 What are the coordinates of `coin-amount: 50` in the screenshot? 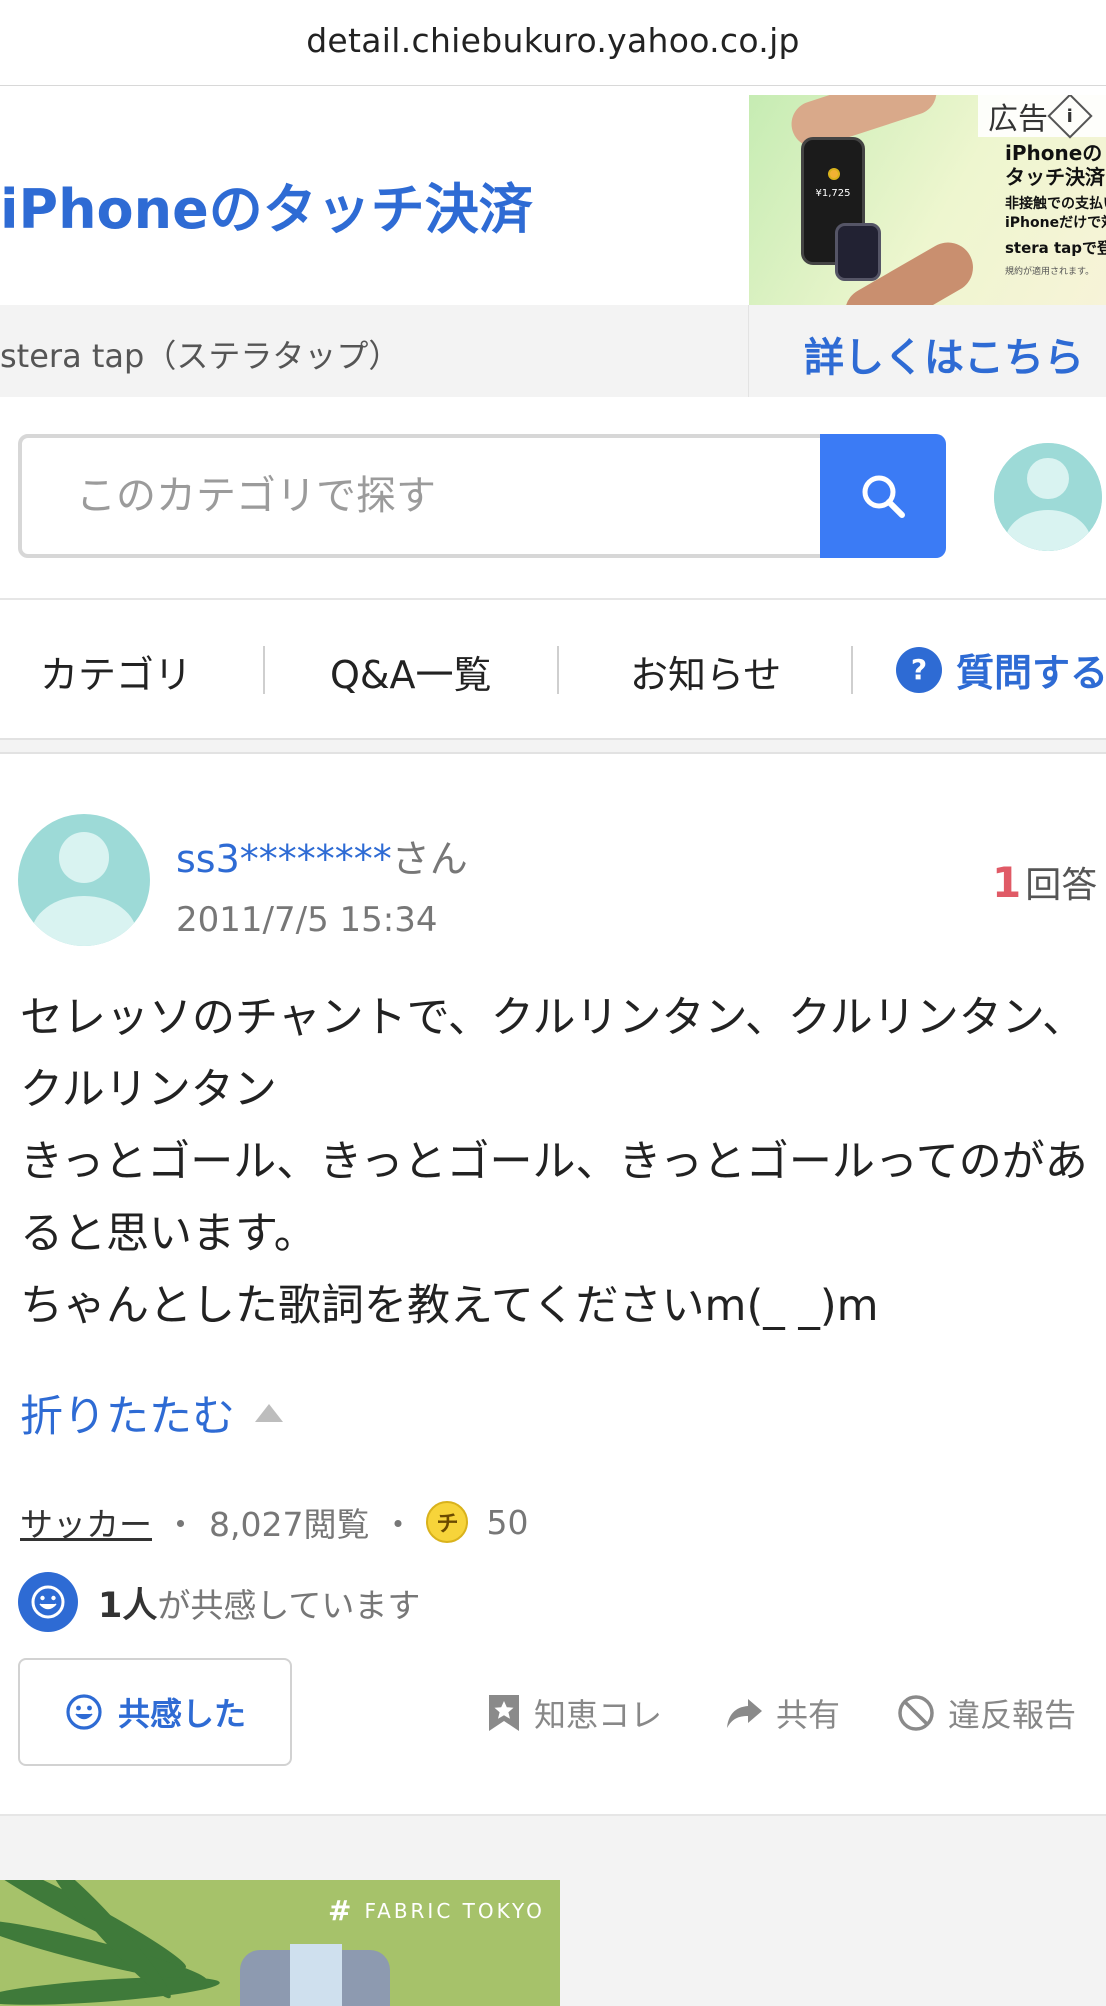 It's located at (507, 1522).